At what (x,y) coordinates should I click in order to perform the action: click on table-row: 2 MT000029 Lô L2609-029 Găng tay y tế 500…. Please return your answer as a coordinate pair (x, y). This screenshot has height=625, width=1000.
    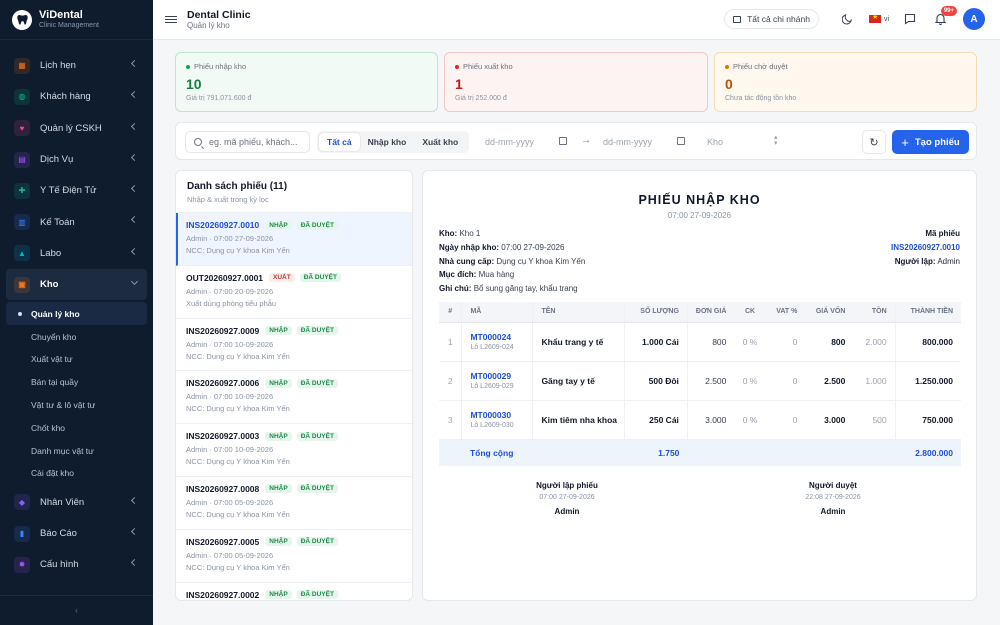
    Looking at the image, I should click on (700, 381).